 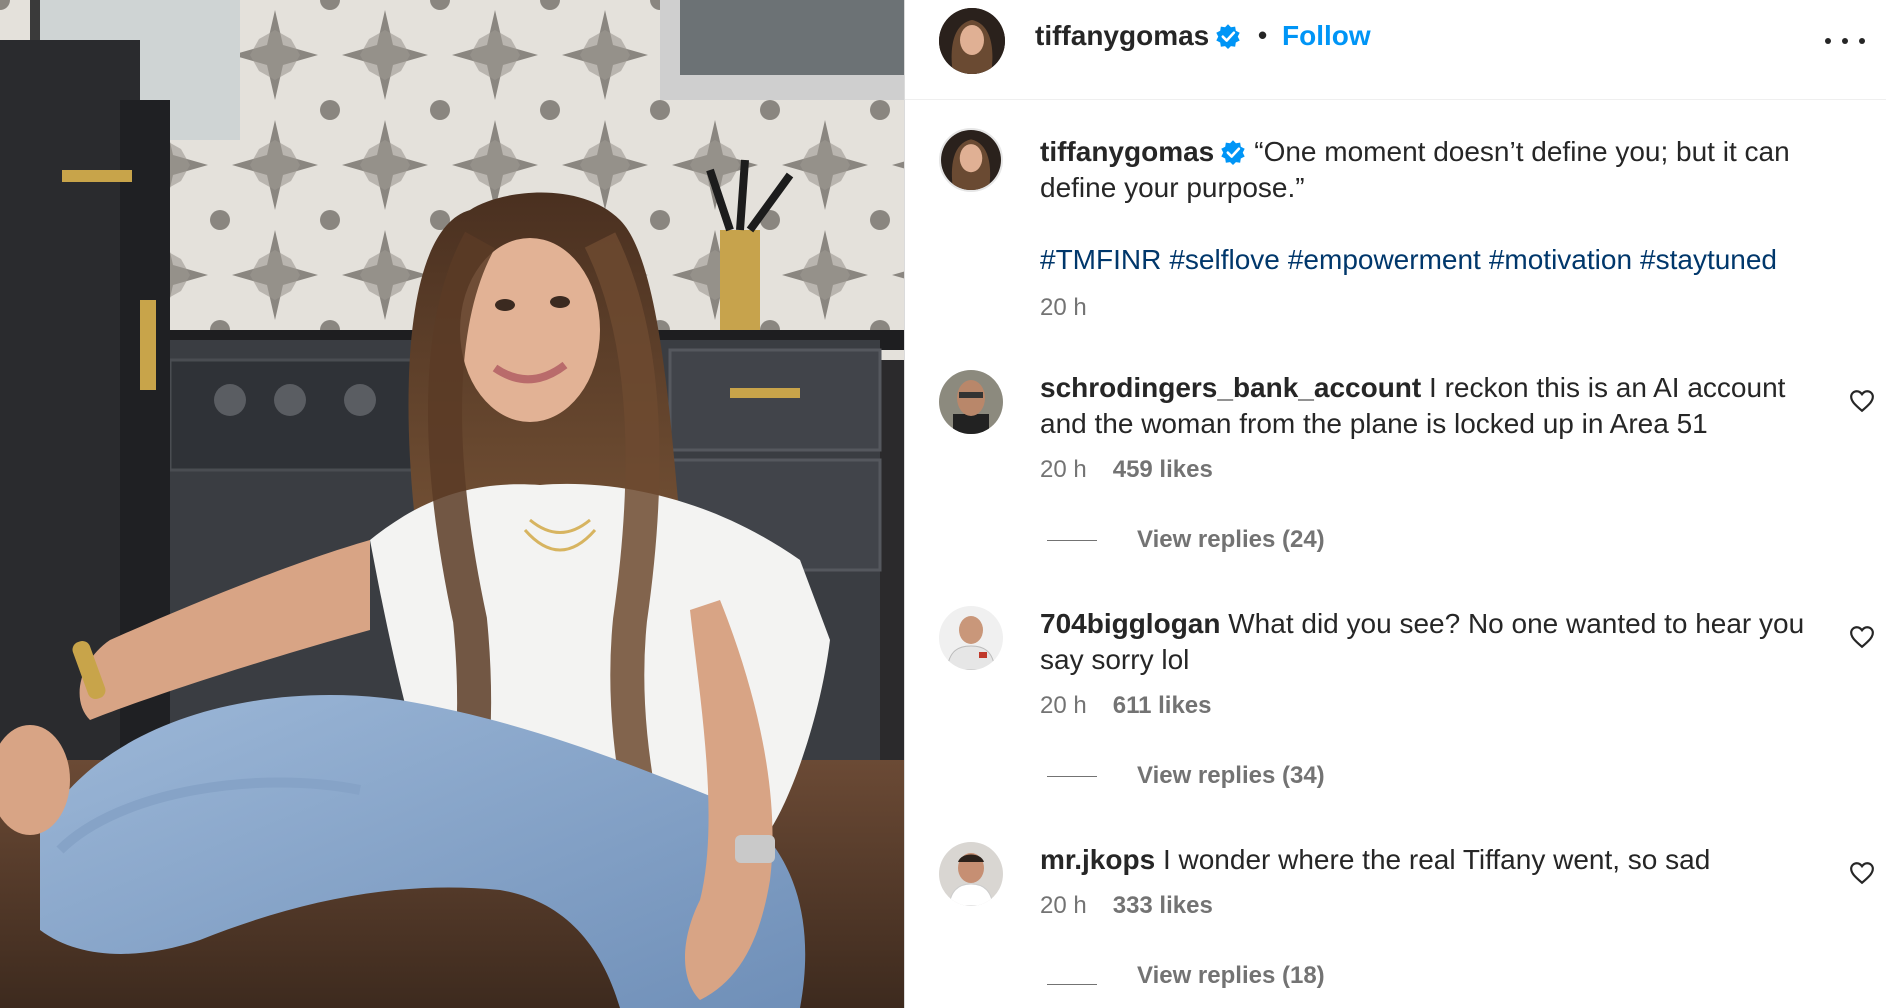 I want to click on view-replies-button: View replies (18), so click(x=1186, y=976).